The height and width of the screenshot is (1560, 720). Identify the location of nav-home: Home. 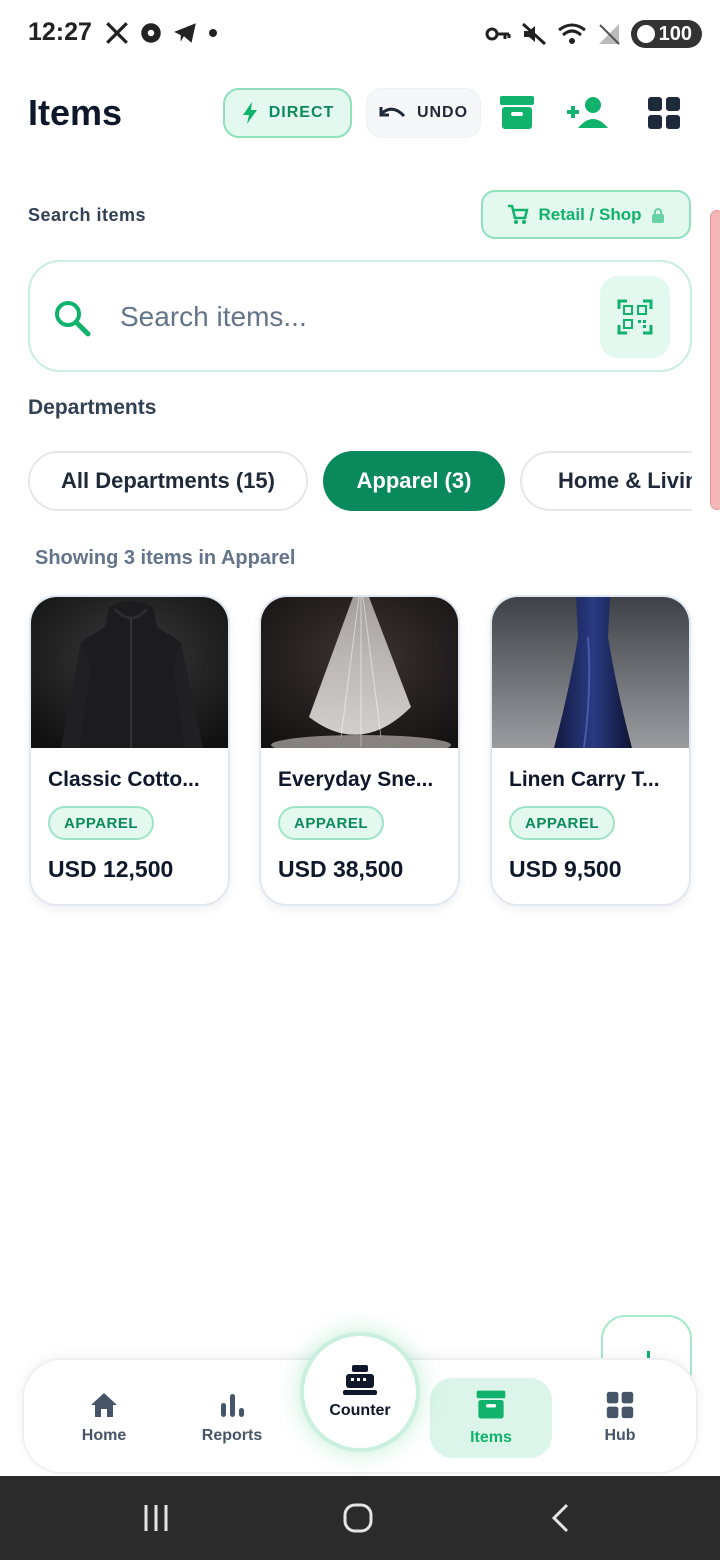
(104, 1418).